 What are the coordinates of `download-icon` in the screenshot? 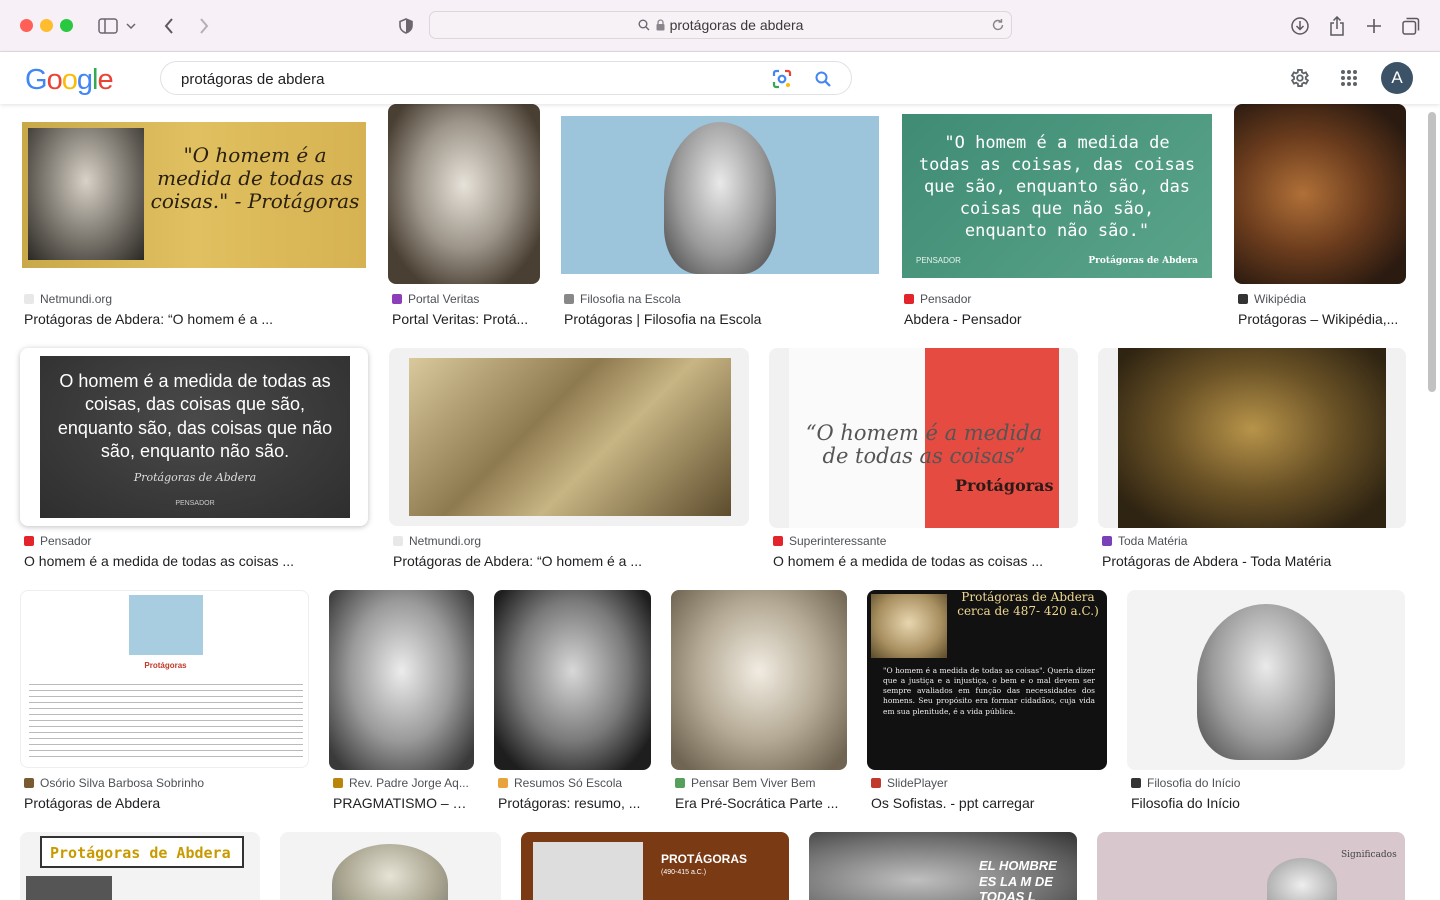 It's located at (1300, 26).